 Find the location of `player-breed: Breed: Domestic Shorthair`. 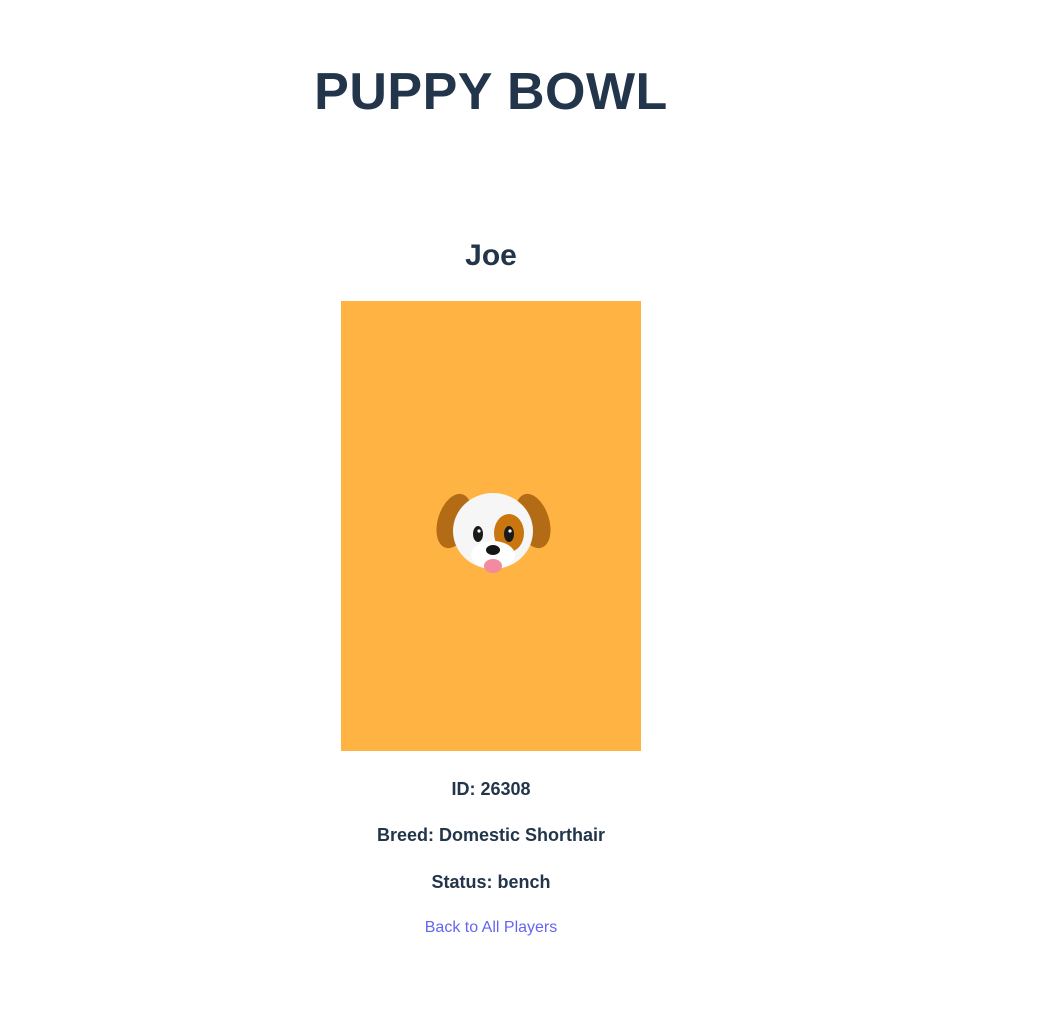

player-breed: Breed: Domestic Shorthair is located at coordinates (491, 835).